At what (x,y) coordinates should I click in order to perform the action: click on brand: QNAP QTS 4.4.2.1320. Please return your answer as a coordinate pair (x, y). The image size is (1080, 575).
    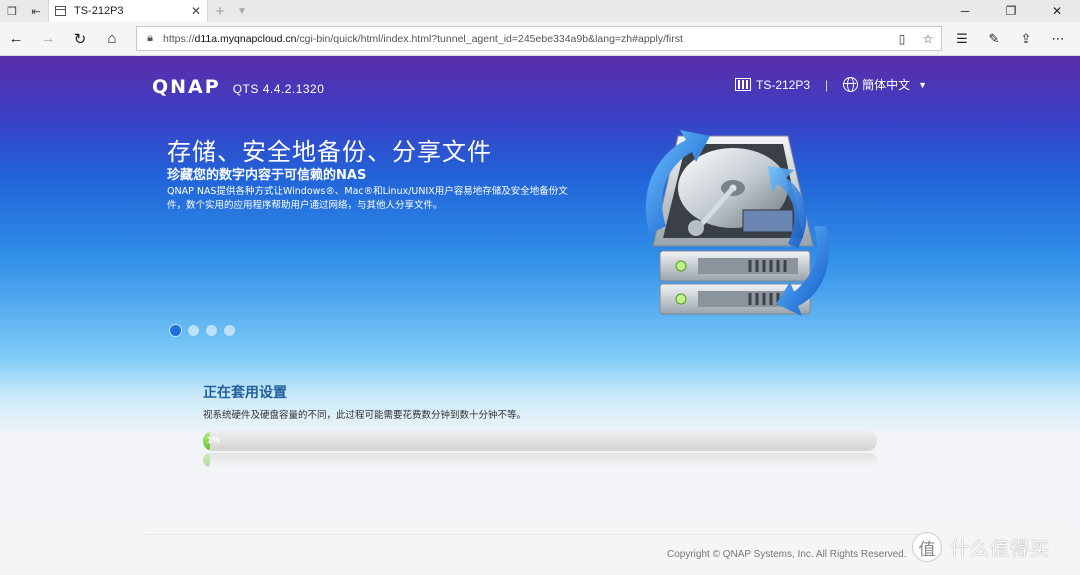
    Looking at the image, I should click on (238, 87).